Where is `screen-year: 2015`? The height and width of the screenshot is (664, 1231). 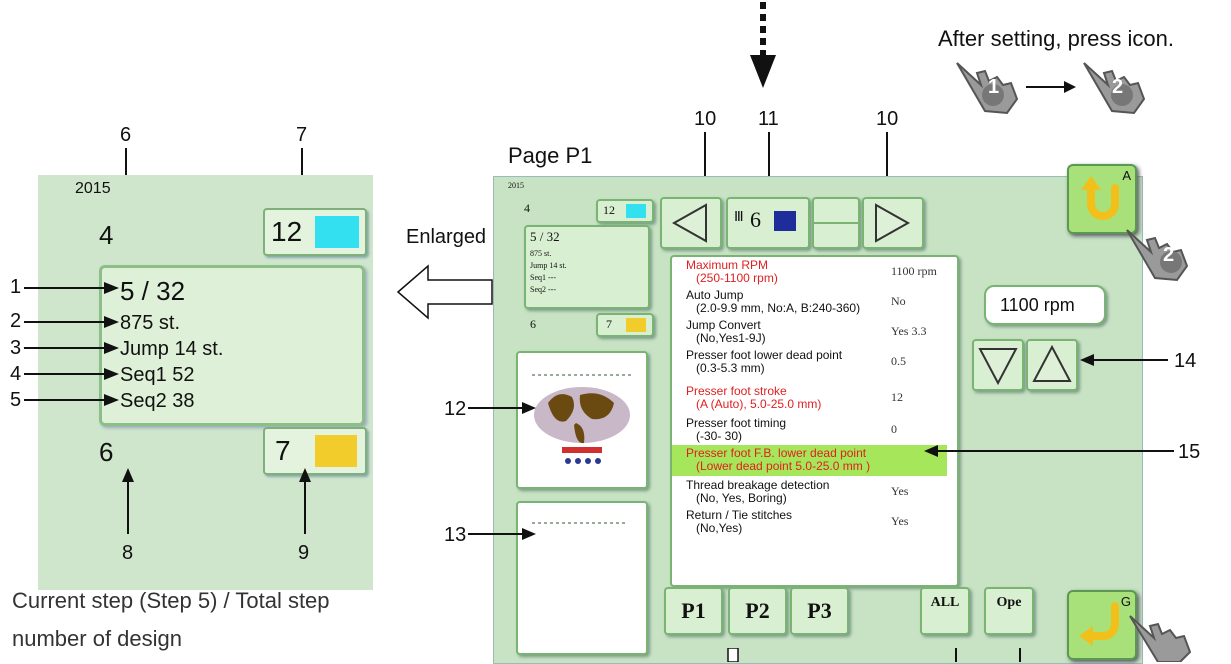
screen-year: 2015 is located at coordinates (516, 185).